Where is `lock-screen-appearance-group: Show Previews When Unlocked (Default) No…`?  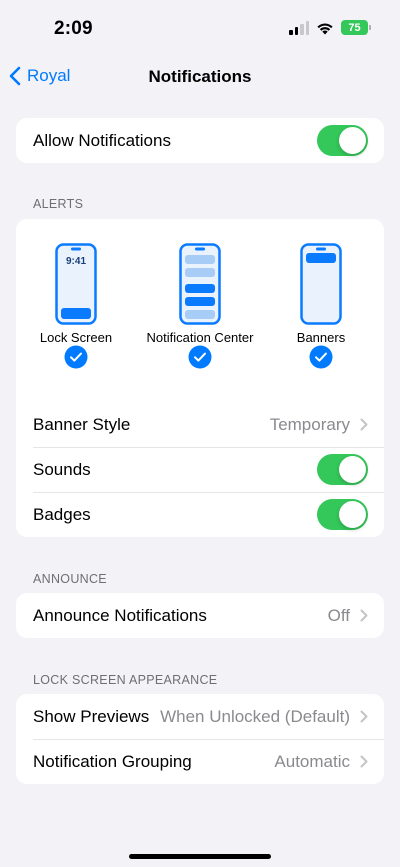
lock-screen-appearance-group: Show Previews When Unlocked (Default) No… is located at coordinates (200, 739).